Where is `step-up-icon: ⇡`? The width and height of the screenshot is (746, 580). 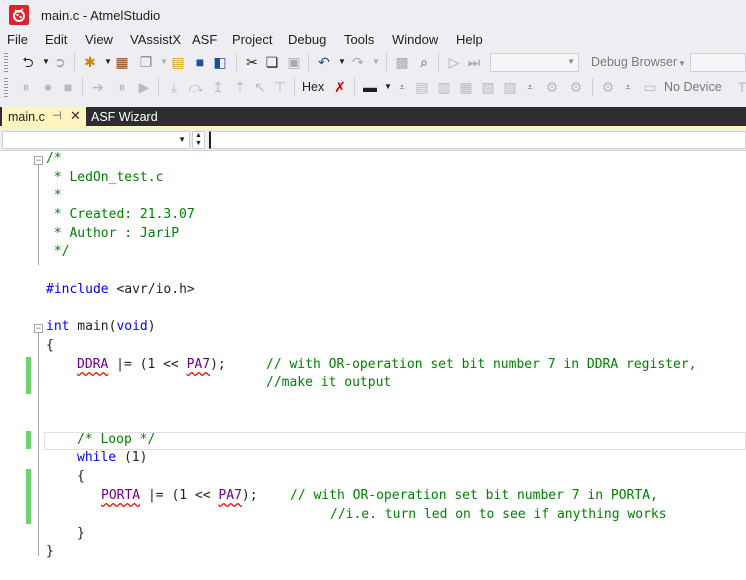 step-up-icon: ⇡ is located at coordinates (240, 87).